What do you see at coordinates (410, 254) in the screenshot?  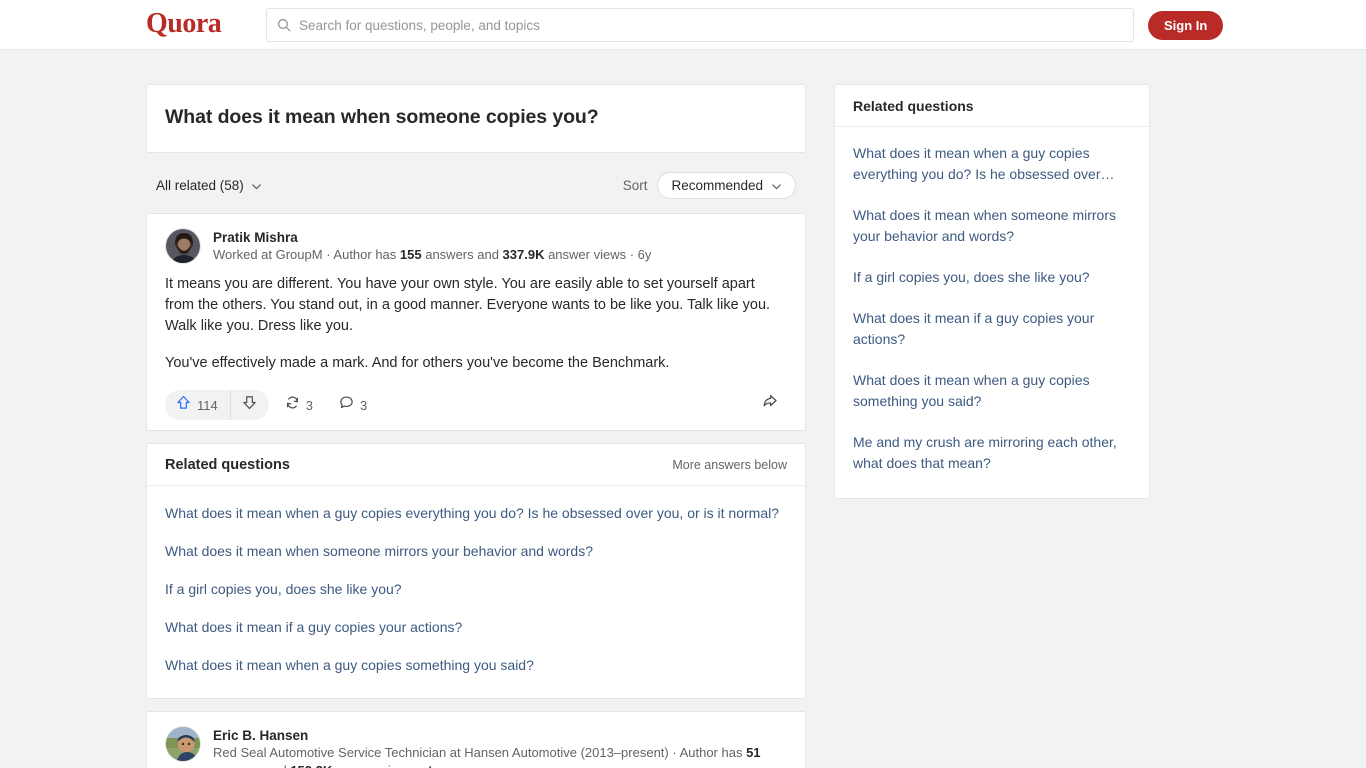 I see `answers-count: 155` at bounding box center [410, 254].